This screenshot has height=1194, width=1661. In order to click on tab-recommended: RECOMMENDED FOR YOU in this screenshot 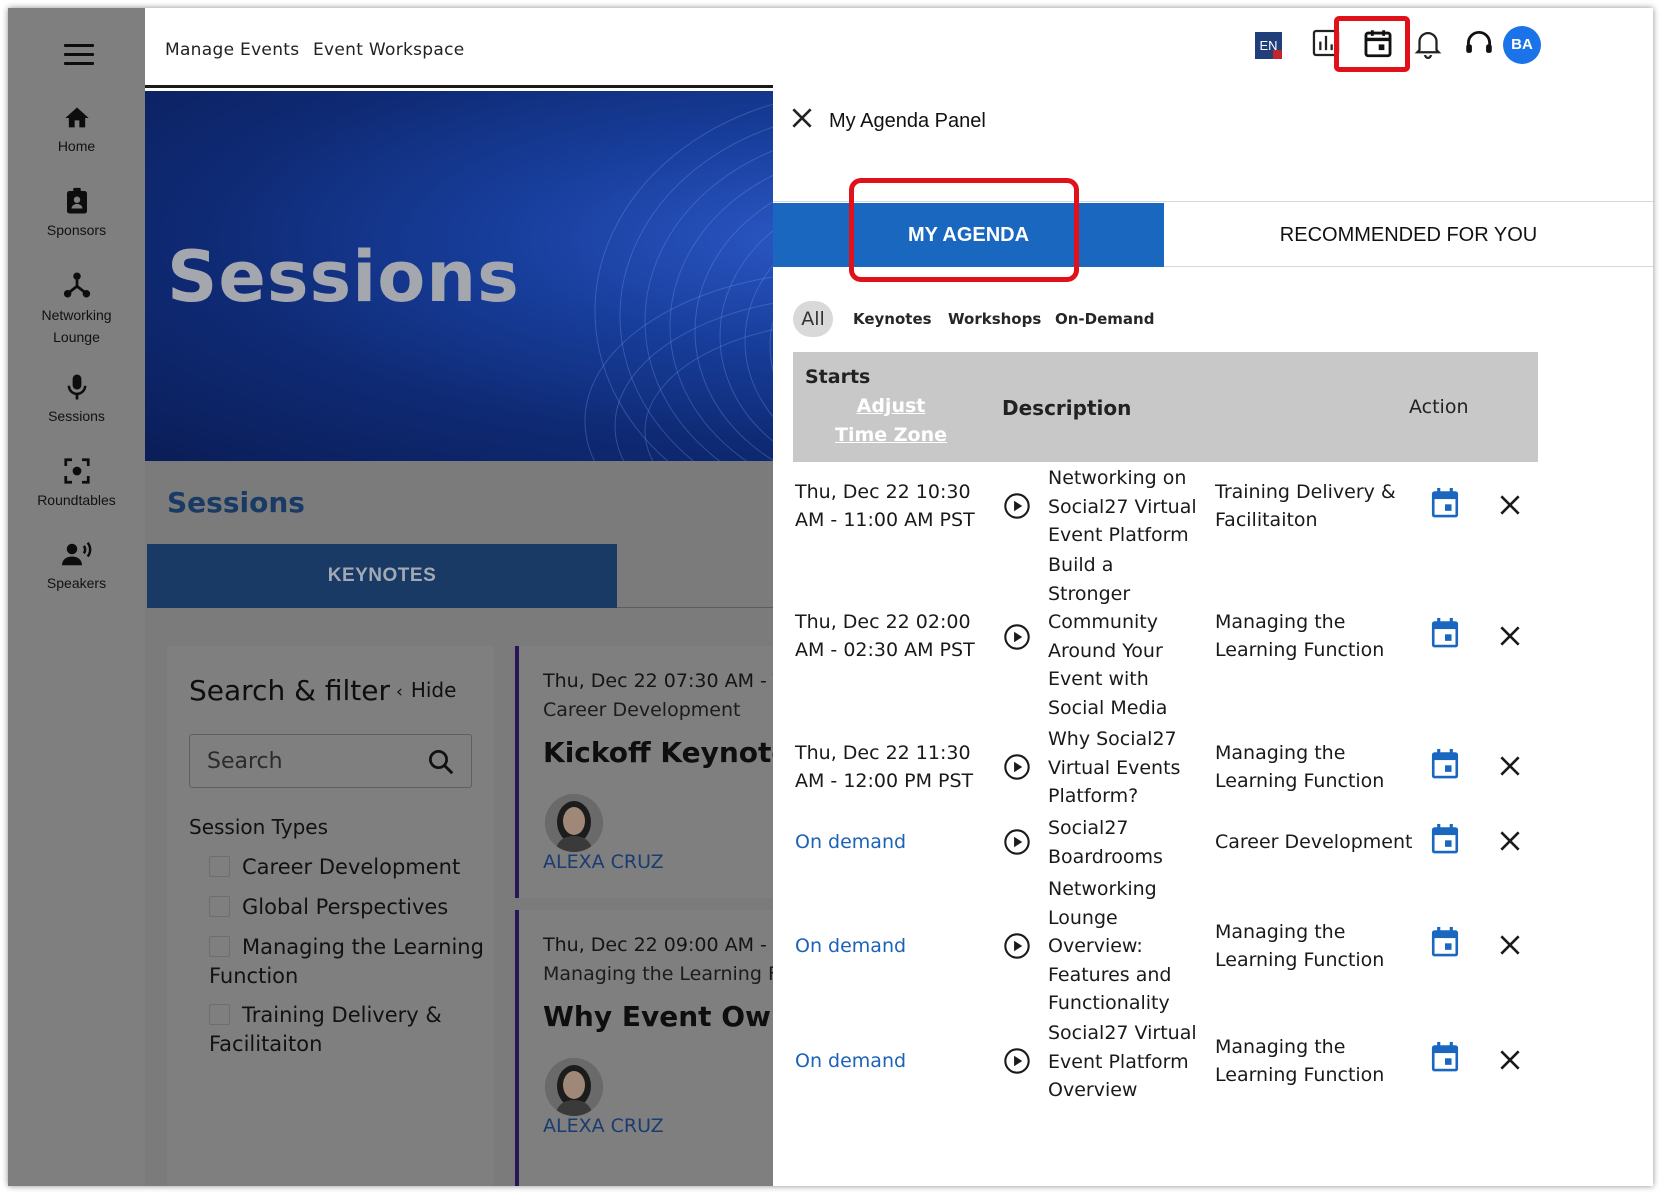, I will do `click(1408, 235)`.